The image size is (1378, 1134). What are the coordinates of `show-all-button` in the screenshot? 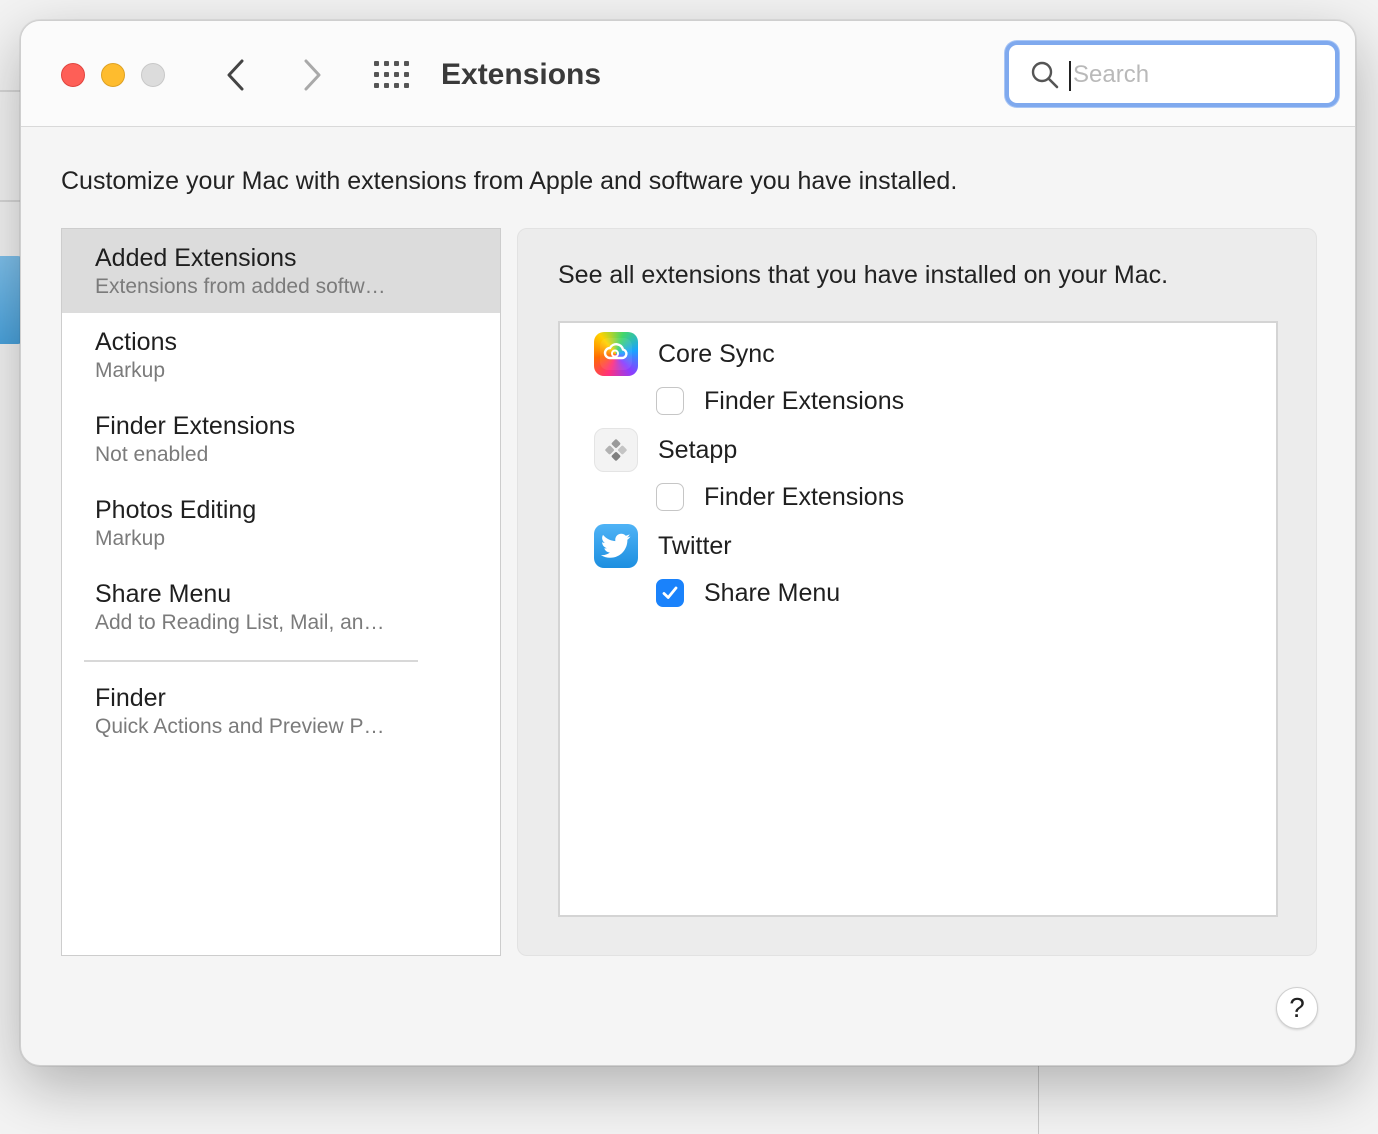 It's located at (392, 75).